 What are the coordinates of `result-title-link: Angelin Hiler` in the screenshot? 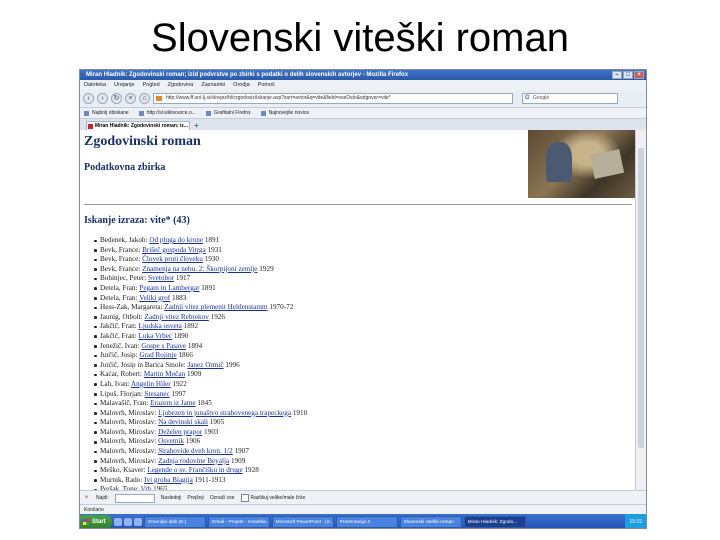 It's located at (151, 384).